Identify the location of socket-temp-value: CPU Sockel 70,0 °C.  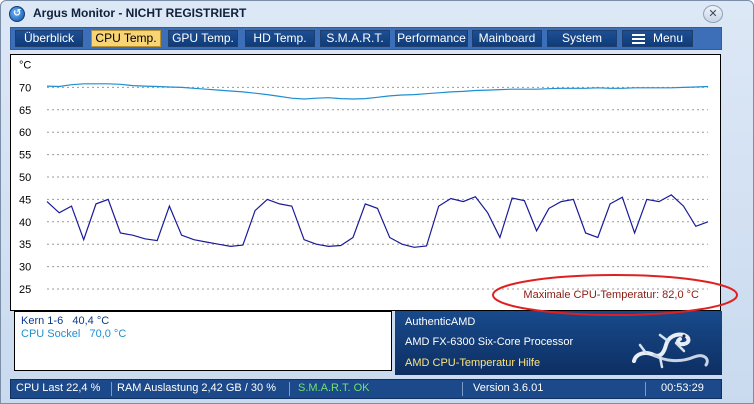
(74, 334).